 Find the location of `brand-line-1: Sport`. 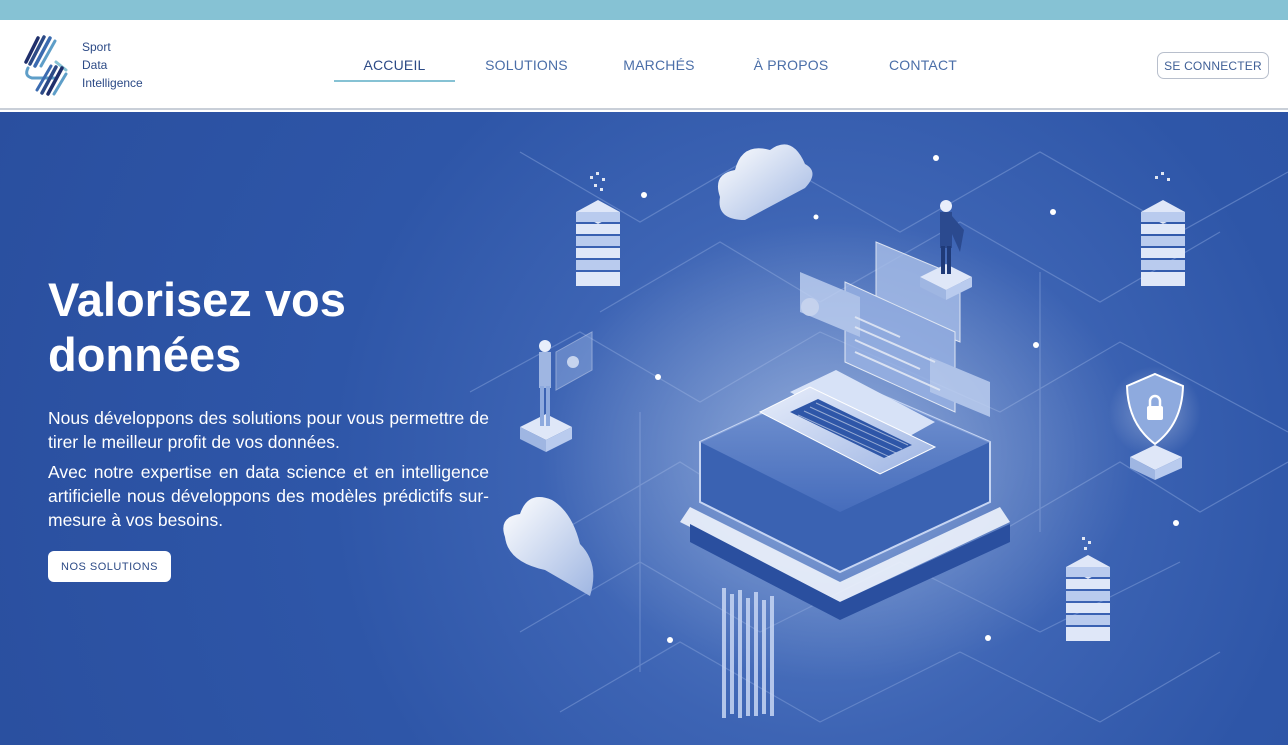

brand-line-1: Sport is located at coordinates (96, 46).